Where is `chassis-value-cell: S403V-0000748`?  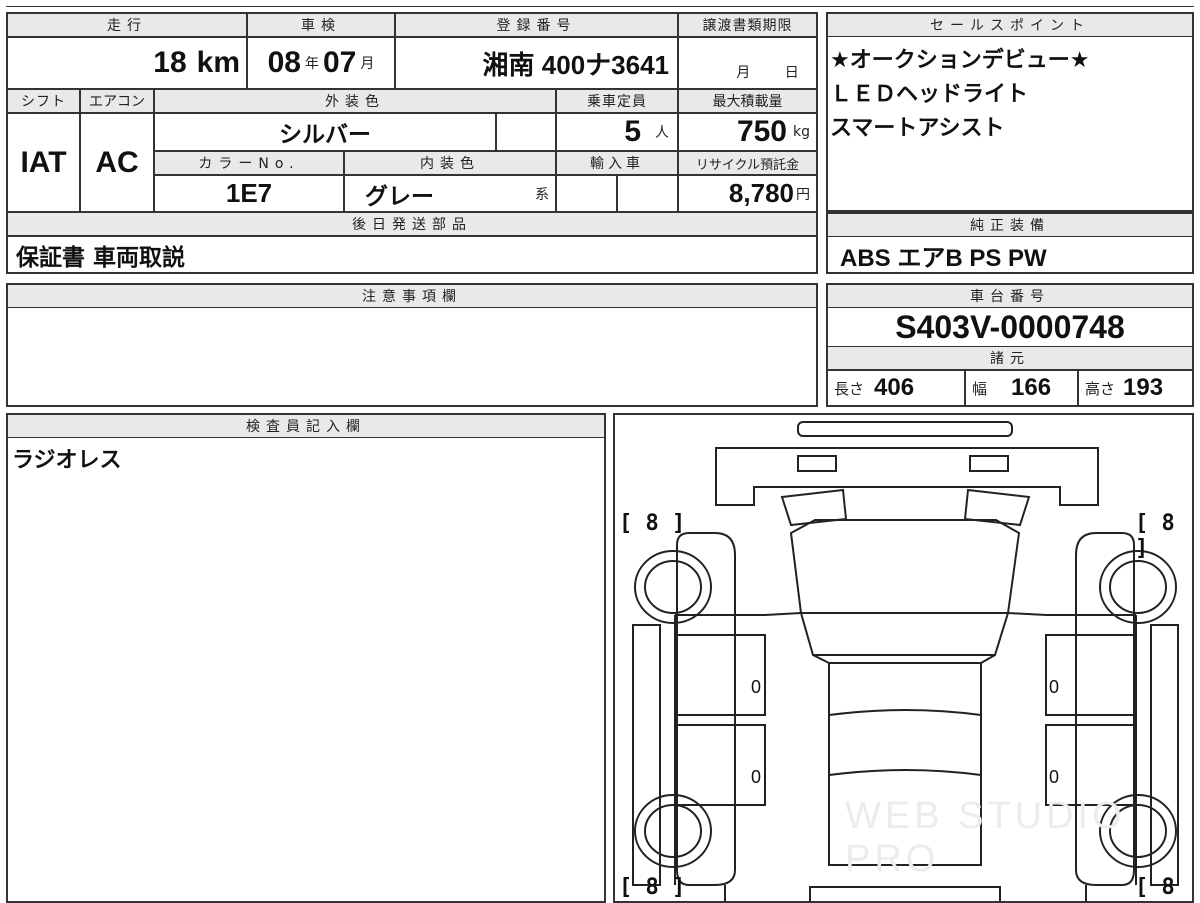 chassis-value-cell: S403V-0000748 is located at coordinates (1010, 327).